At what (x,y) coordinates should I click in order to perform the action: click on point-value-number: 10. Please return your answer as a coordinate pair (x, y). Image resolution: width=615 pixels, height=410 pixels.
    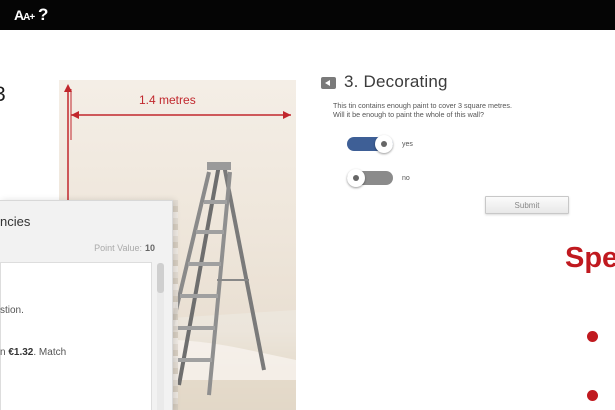
    Looking at the image, I should click on (149, 248).